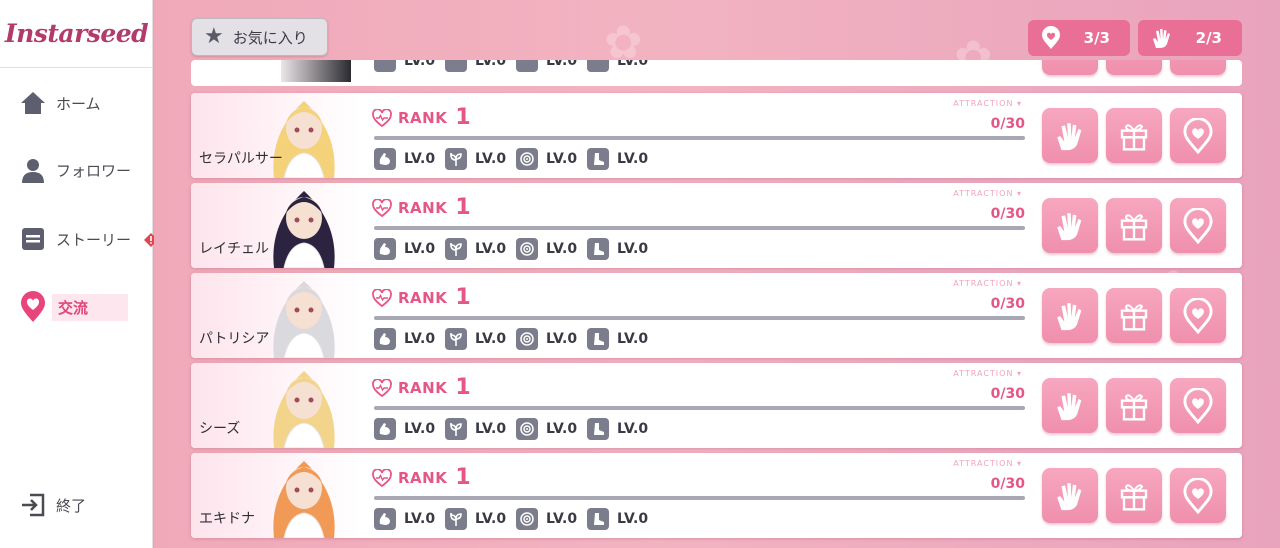  What do you see at coordinates (1190, 38) in the screenshot?
I see `hand-counter: 2/3` at bounding box center [1190, 38].